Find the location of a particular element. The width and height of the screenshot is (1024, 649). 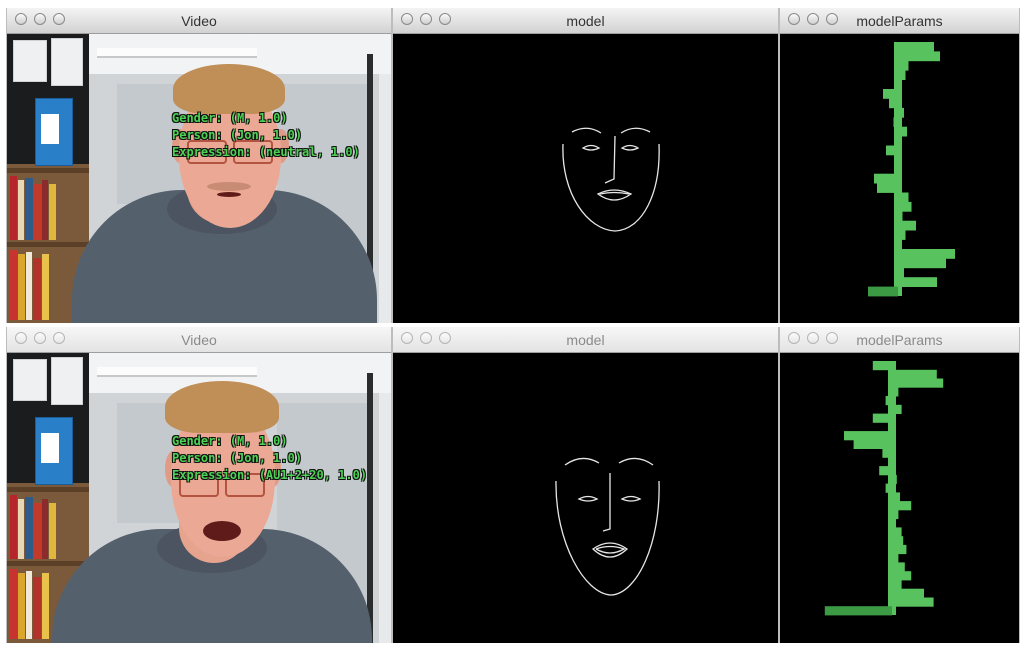

model-titlebar-2: model is located at coordinates (585, 340).